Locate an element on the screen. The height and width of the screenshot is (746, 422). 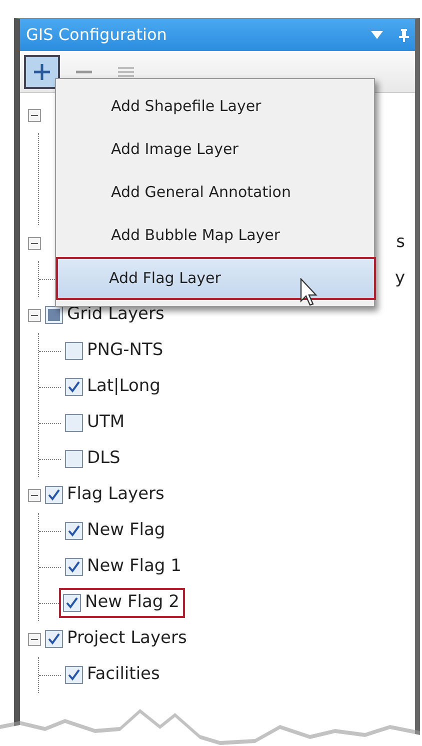
pin-icon is located at coordinates (404, 35).